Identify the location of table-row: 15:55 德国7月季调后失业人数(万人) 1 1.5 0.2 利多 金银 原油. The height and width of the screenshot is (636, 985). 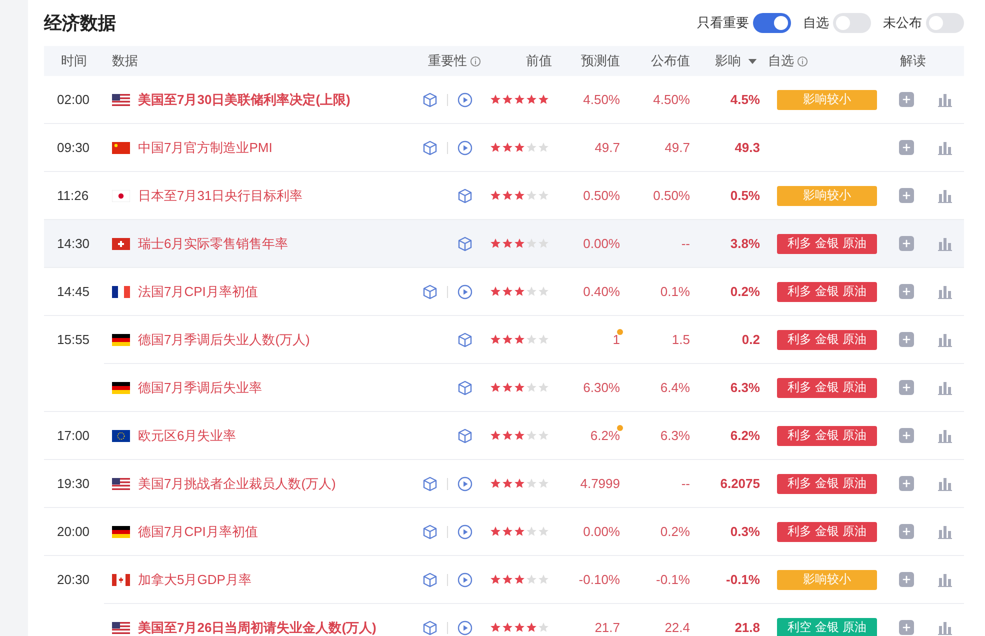
(504, 340).